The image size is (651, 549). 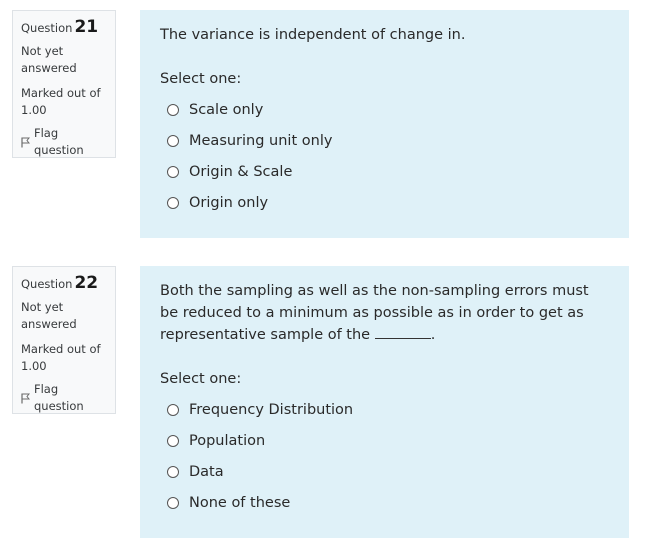 I want to click on answer-option: Measuring unit only, so click(x=388, y=140).